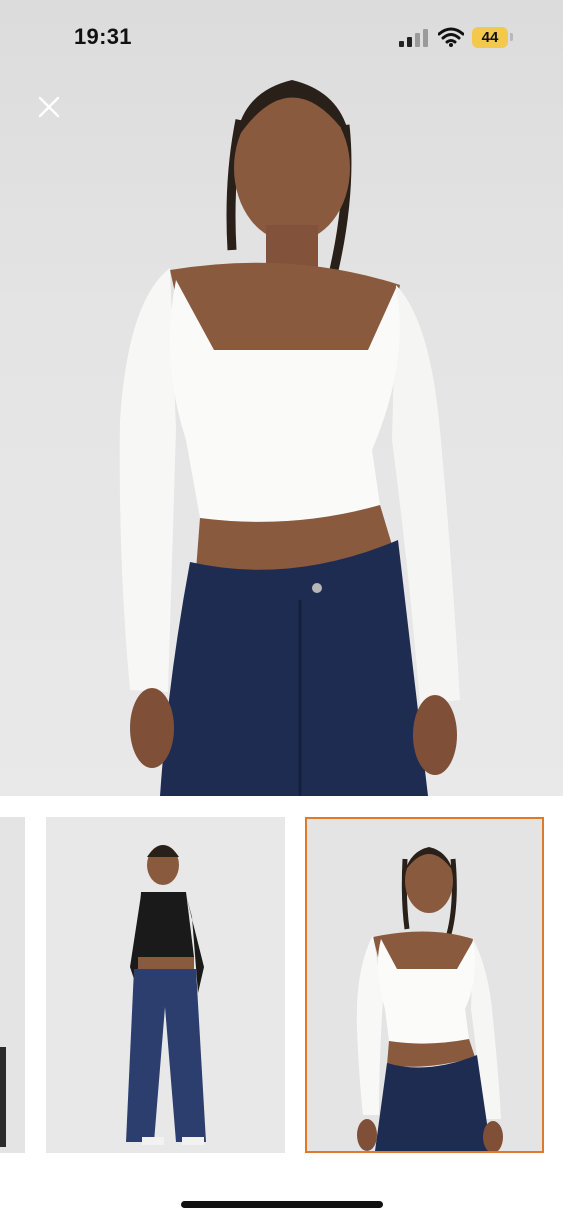  I want to click on thumbnail-partial, so click(12, 985).